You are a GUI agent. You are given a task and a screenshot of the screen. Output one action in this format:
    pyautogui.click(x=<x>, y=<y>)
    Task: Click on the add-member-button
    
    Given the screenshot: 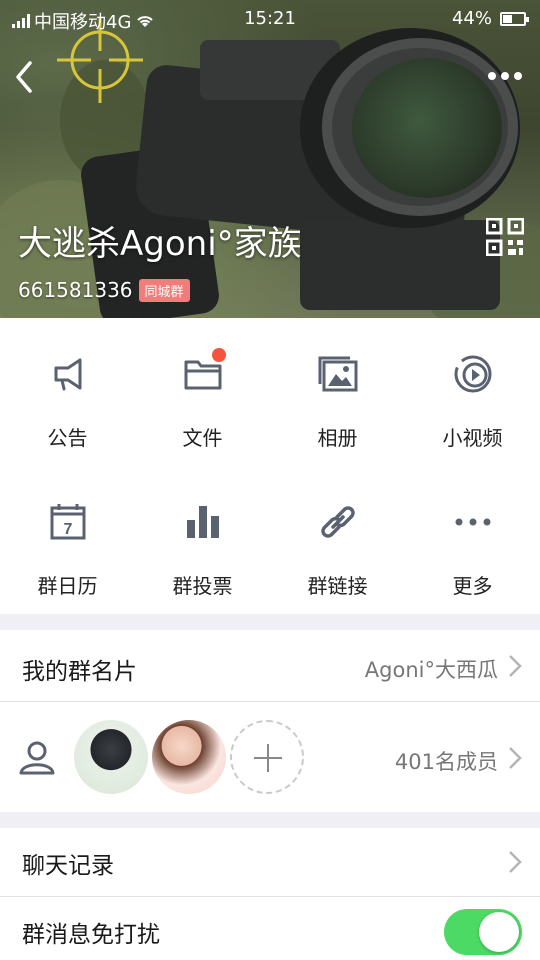 What is the action you would take?
    pyautogui.click(x=267, y=757)
    